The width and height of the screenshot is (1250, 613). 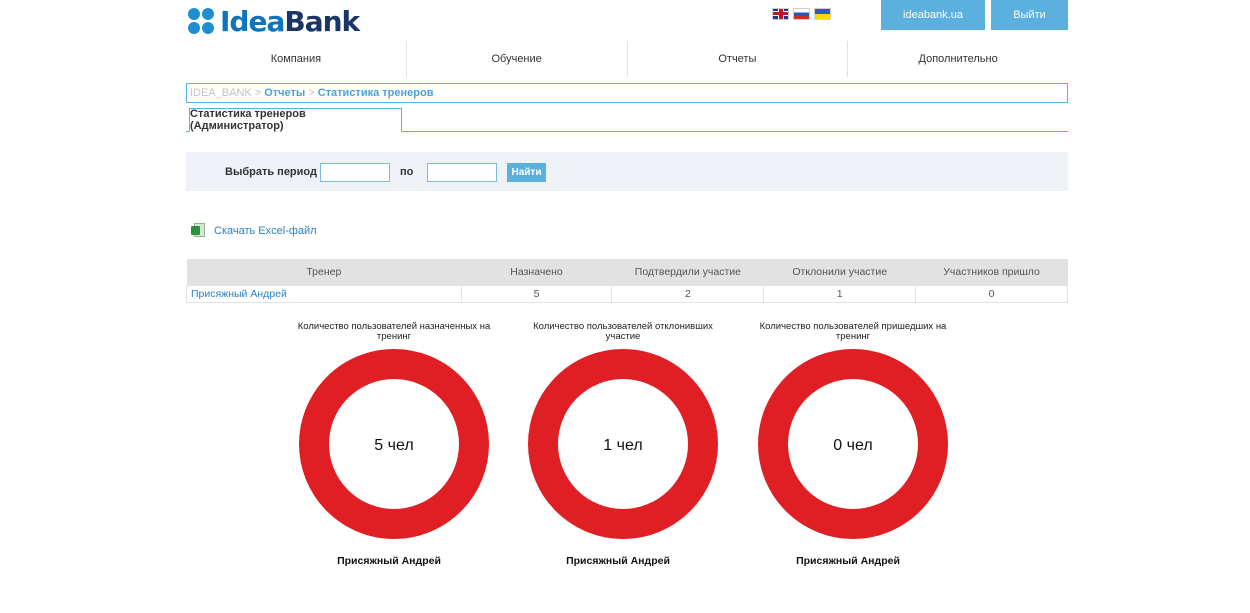 I want to click on download-excel-link: Скачать Excel-файл, so click(x=254, y=231).